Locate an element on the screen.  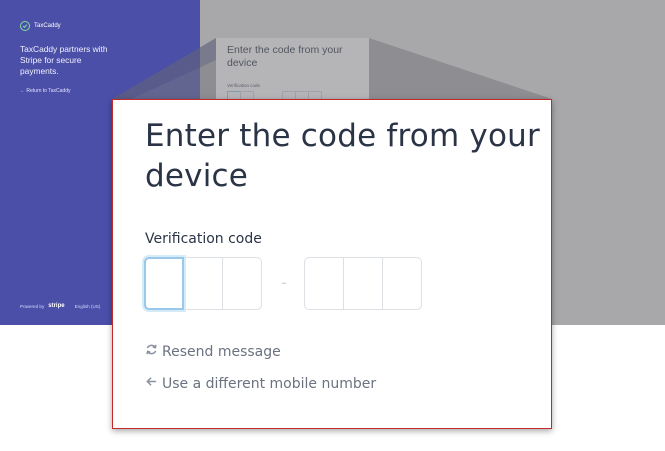
preview-title: Enter the code from your device is located at coordinates (285, 56).